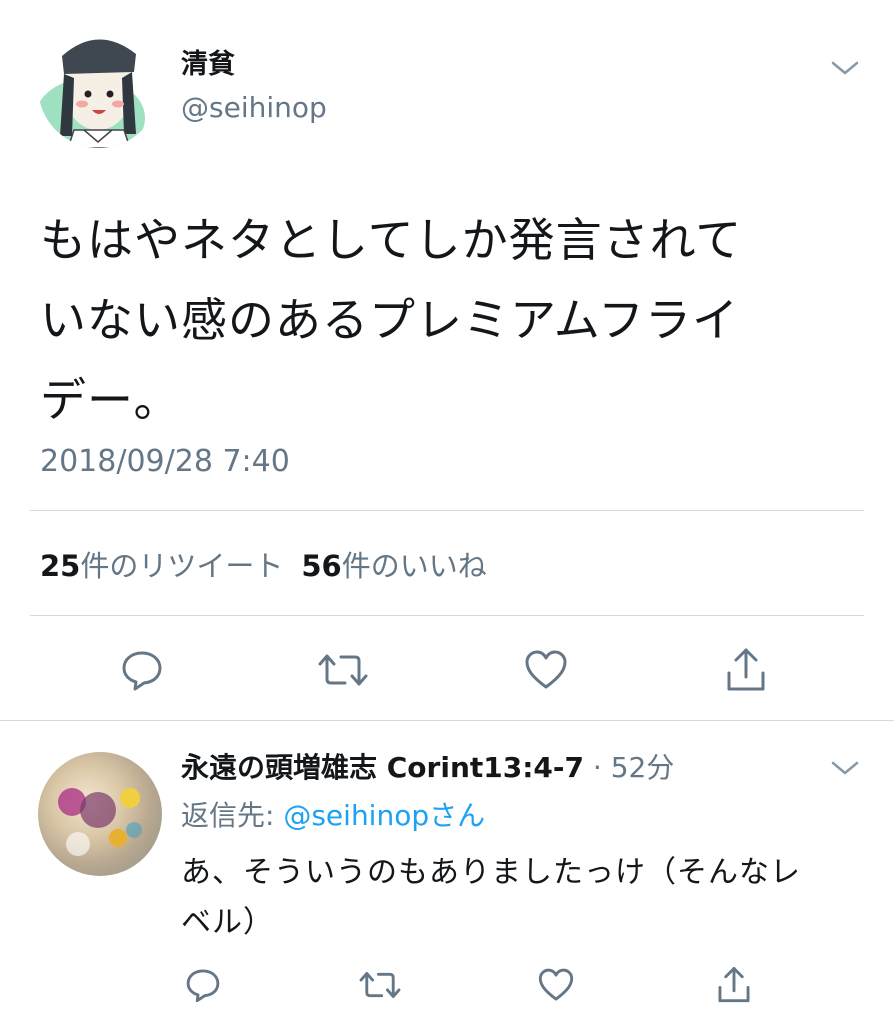 This screenshot has width=894, height=1024. Describe the element at coordinates (182, 566) in the screenshot. I see `retweet-label: 件のリツイート` at that location.